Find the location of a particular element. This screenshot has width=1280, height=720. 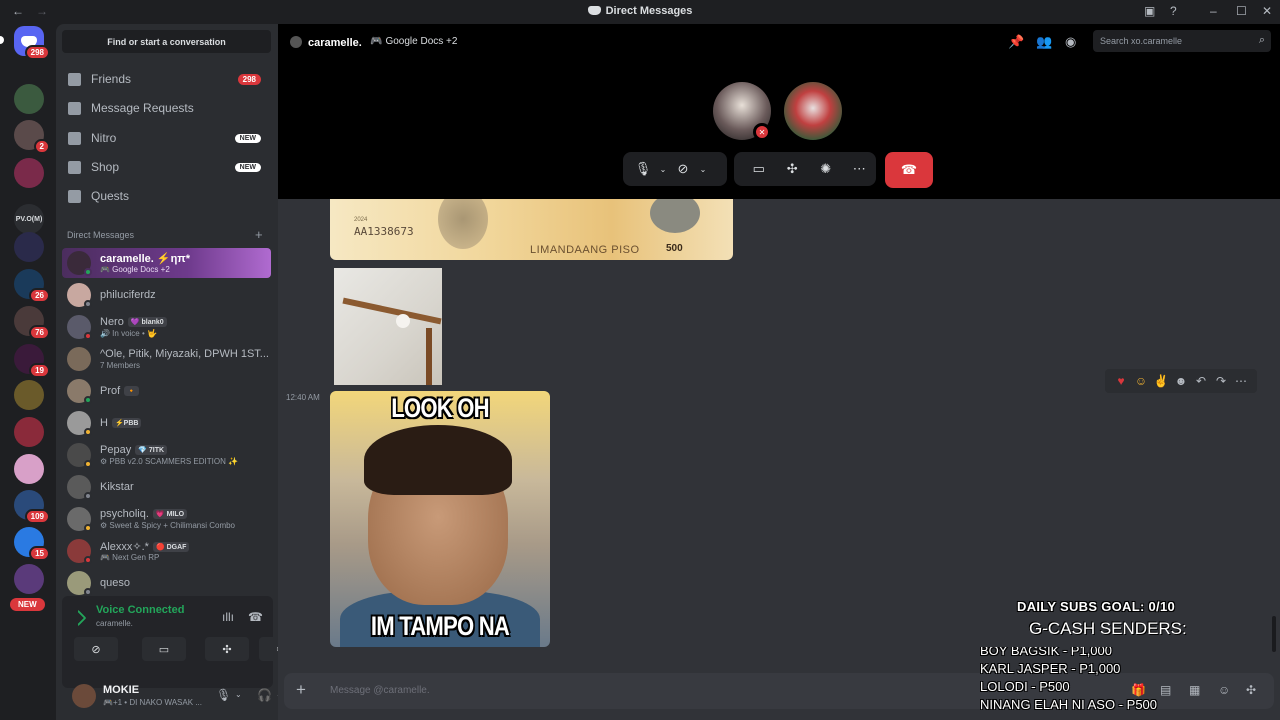

server-icon-text: PV.O(M) is located at coordinates (29, 219).